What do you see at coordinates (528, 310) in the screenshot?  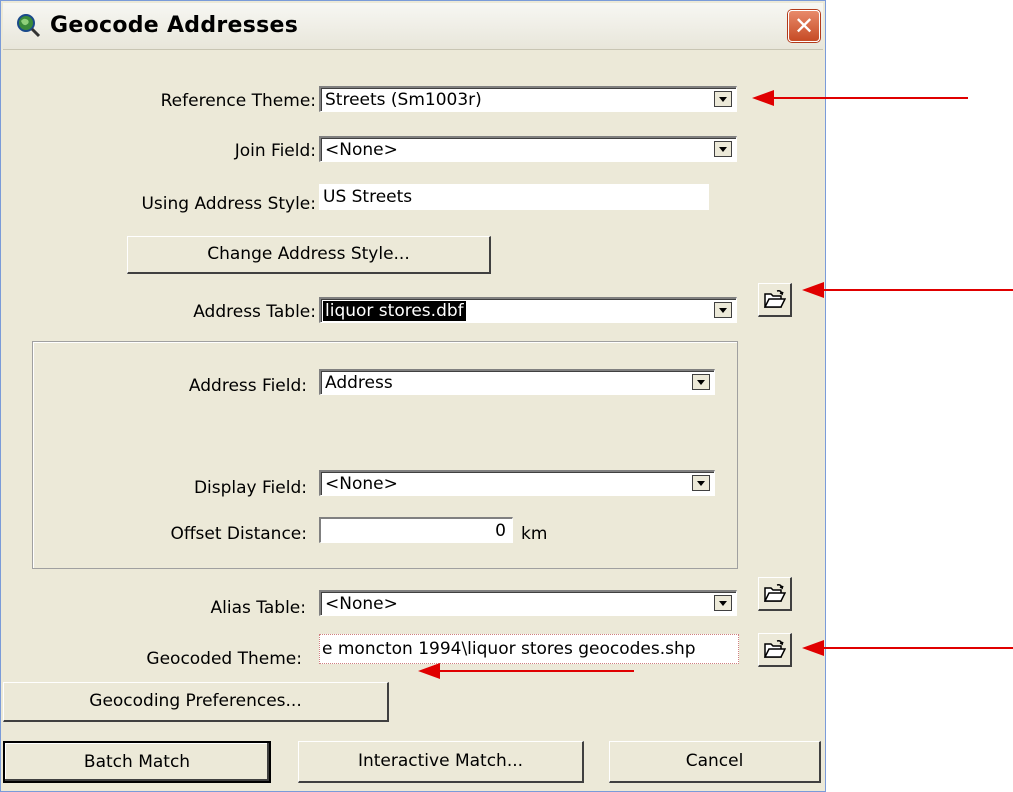 I see `address-table-combo: liquor stores.dbf` at bounding box center [528, 310].